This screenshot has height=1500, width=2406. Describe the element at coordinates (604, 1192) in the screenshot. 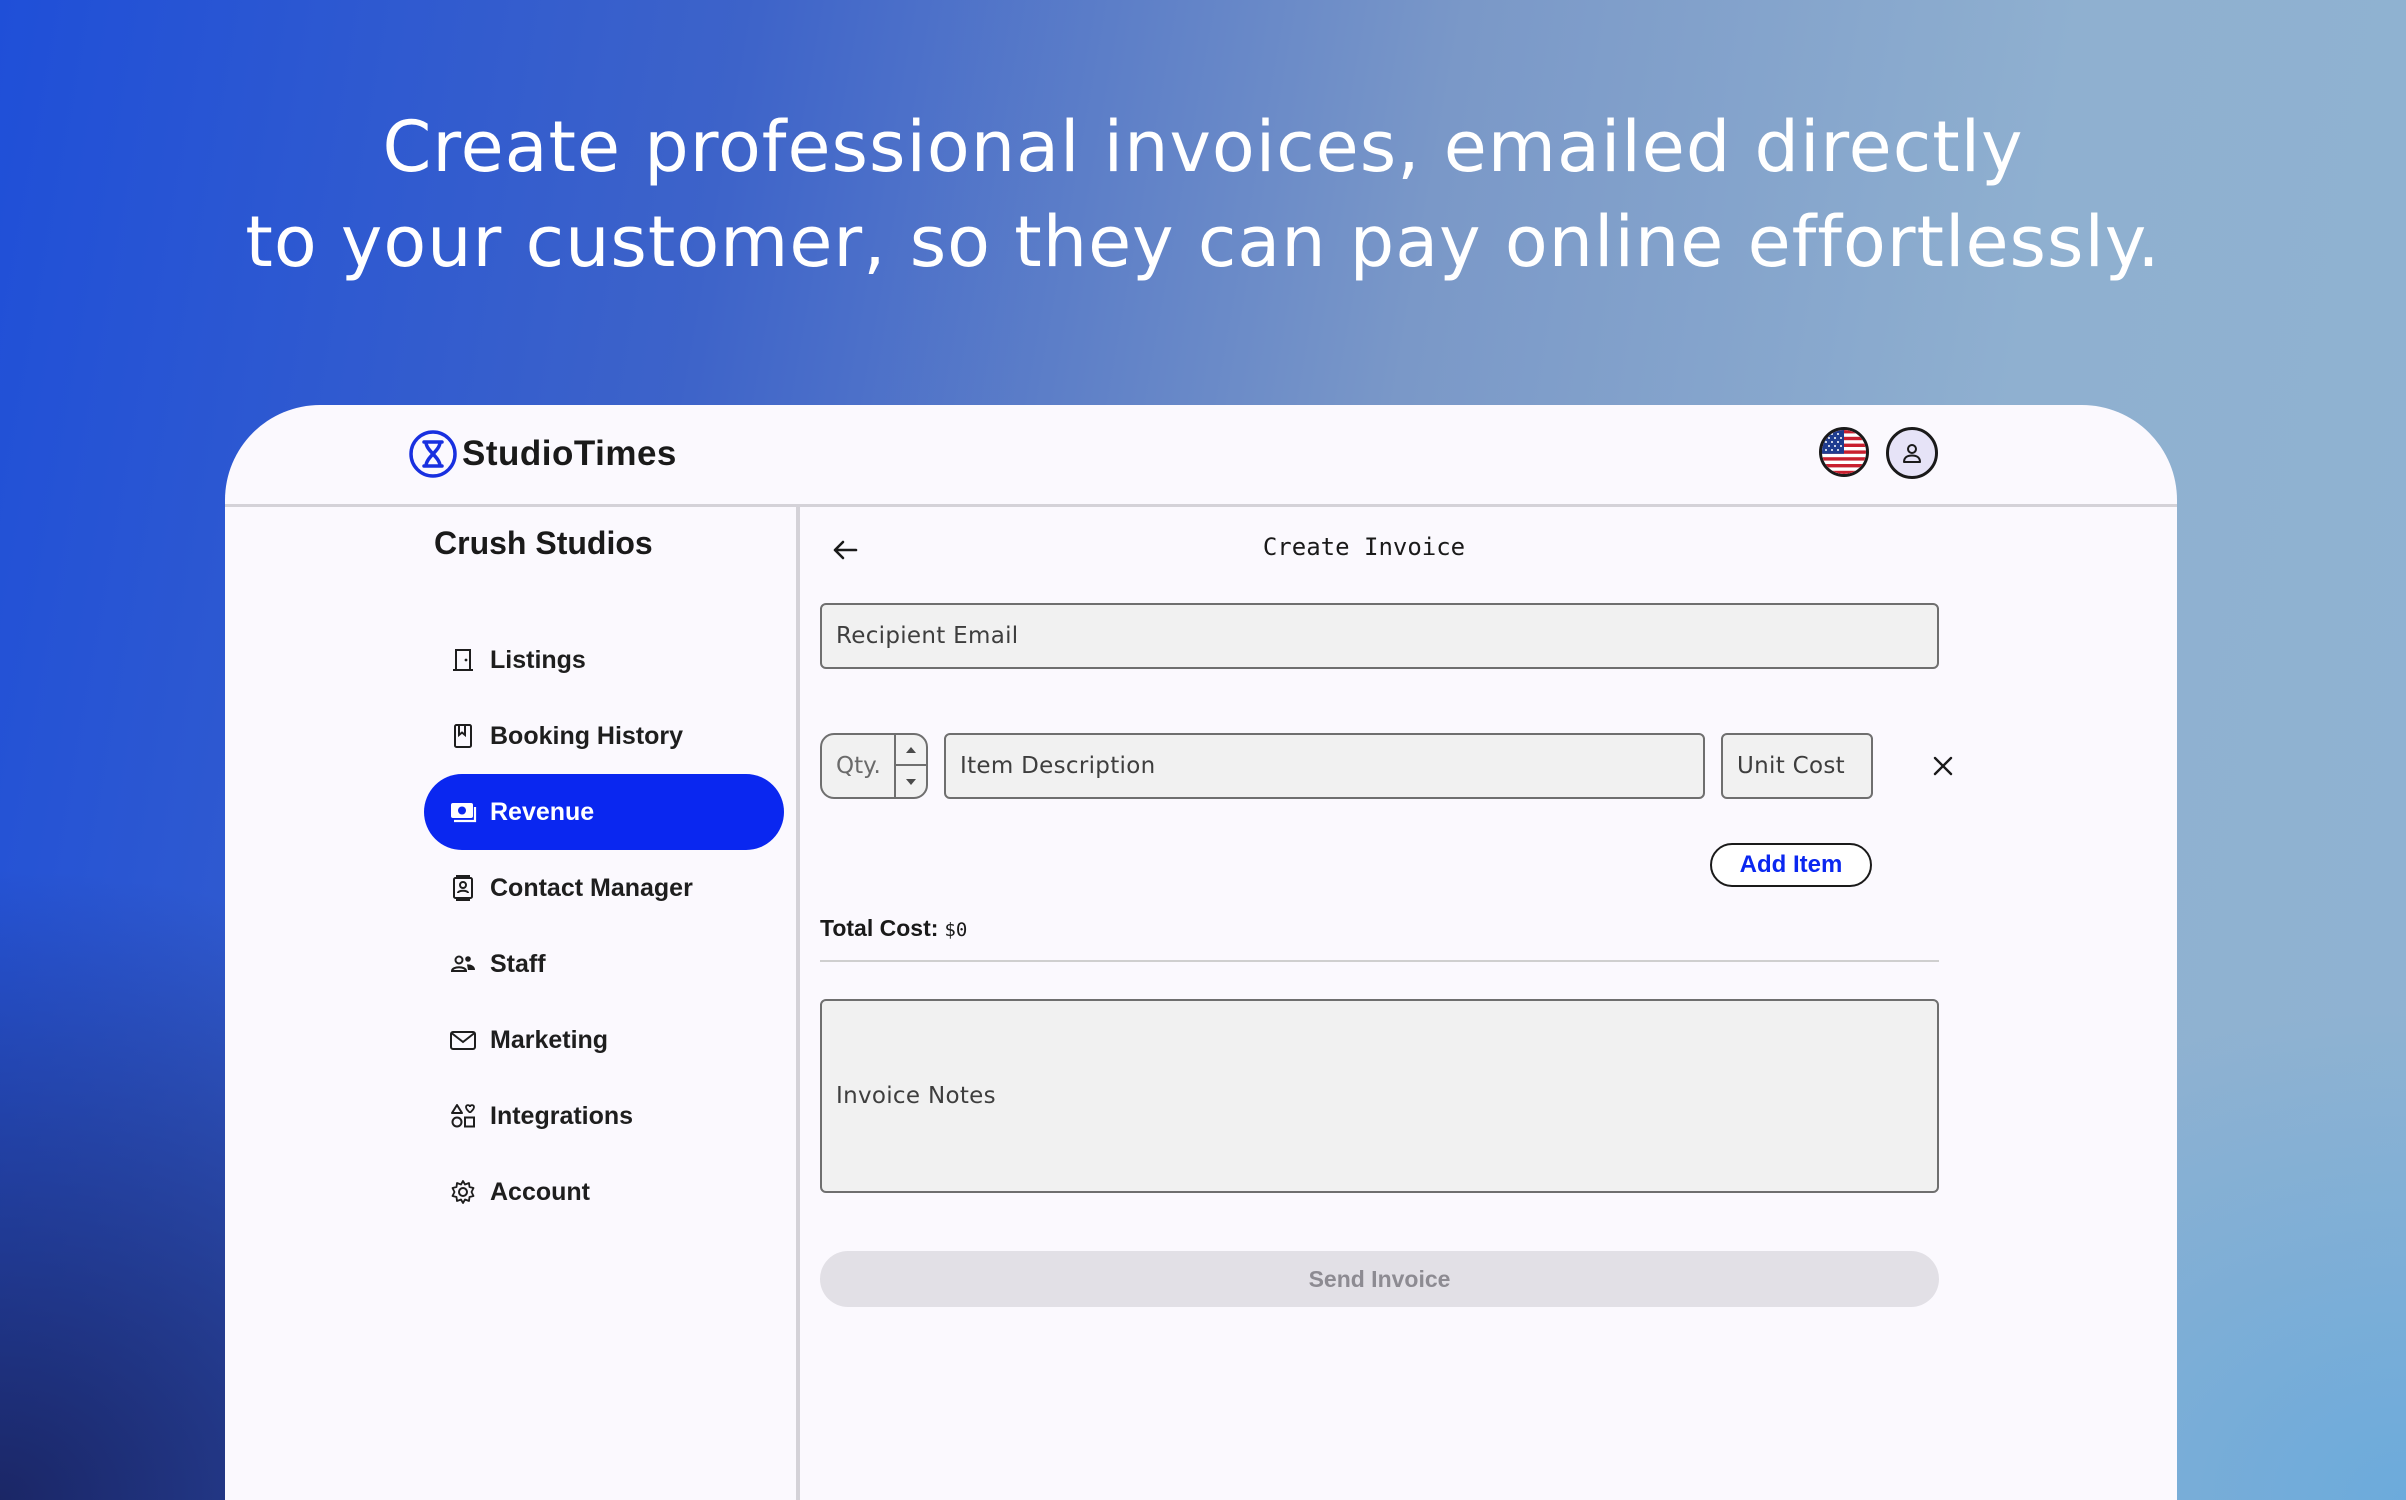

I see `sidebar-item-account: Account` at that location.